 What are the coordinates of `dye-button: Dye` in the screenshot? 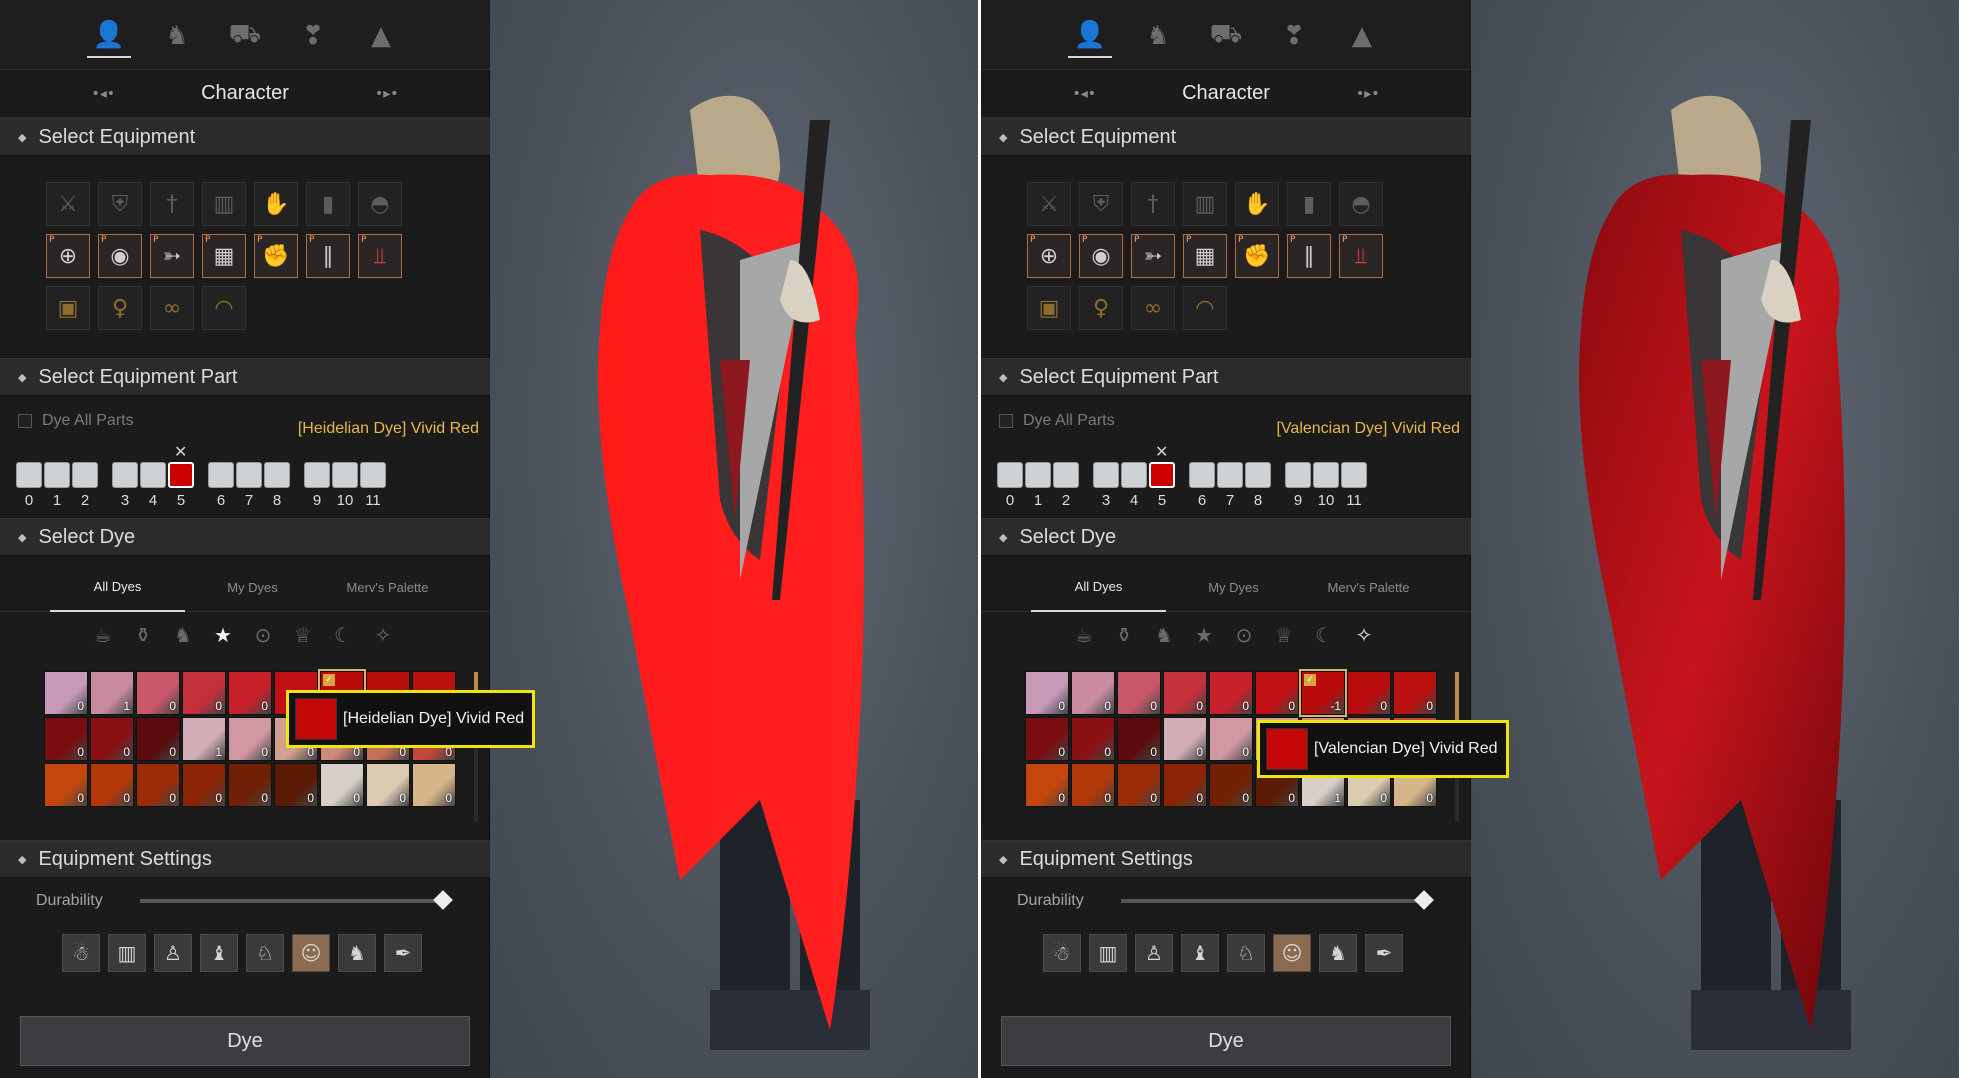 It's located at (1226, 1041).